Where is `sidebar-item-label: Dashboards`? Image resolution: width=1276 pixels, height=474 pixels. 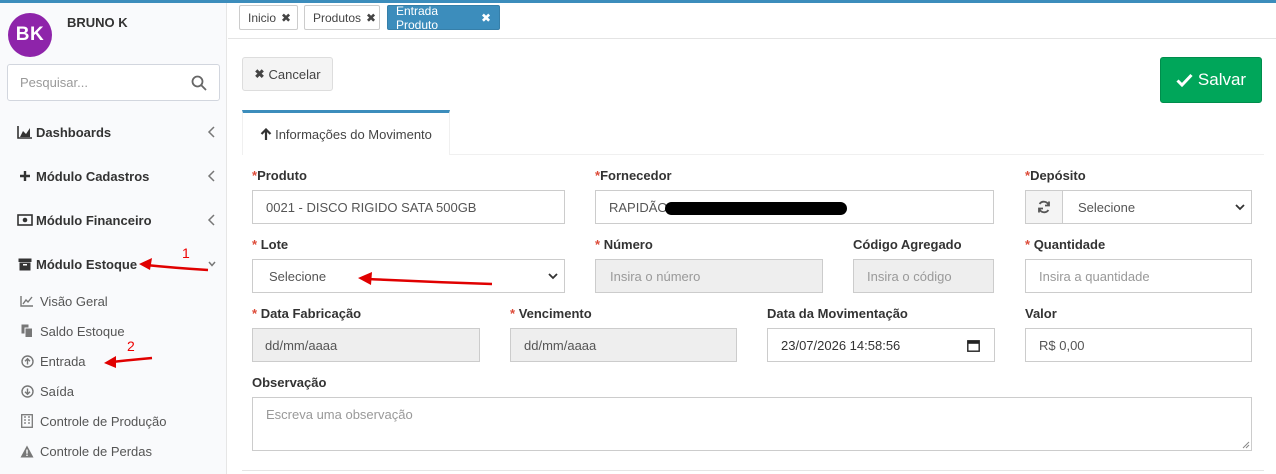
sidebar-item-label: Dashboards is located at coordinates (74, 132).